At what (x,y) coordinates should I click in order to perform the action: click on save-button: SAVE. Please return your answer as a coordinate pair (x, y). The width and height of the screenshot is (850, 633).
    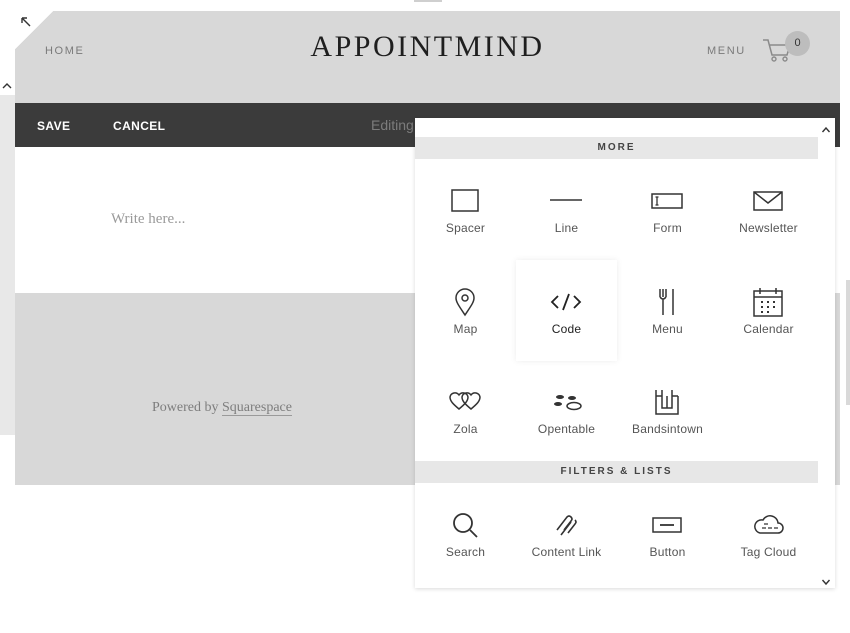
    Looking at the image, I should click on (53, 126).